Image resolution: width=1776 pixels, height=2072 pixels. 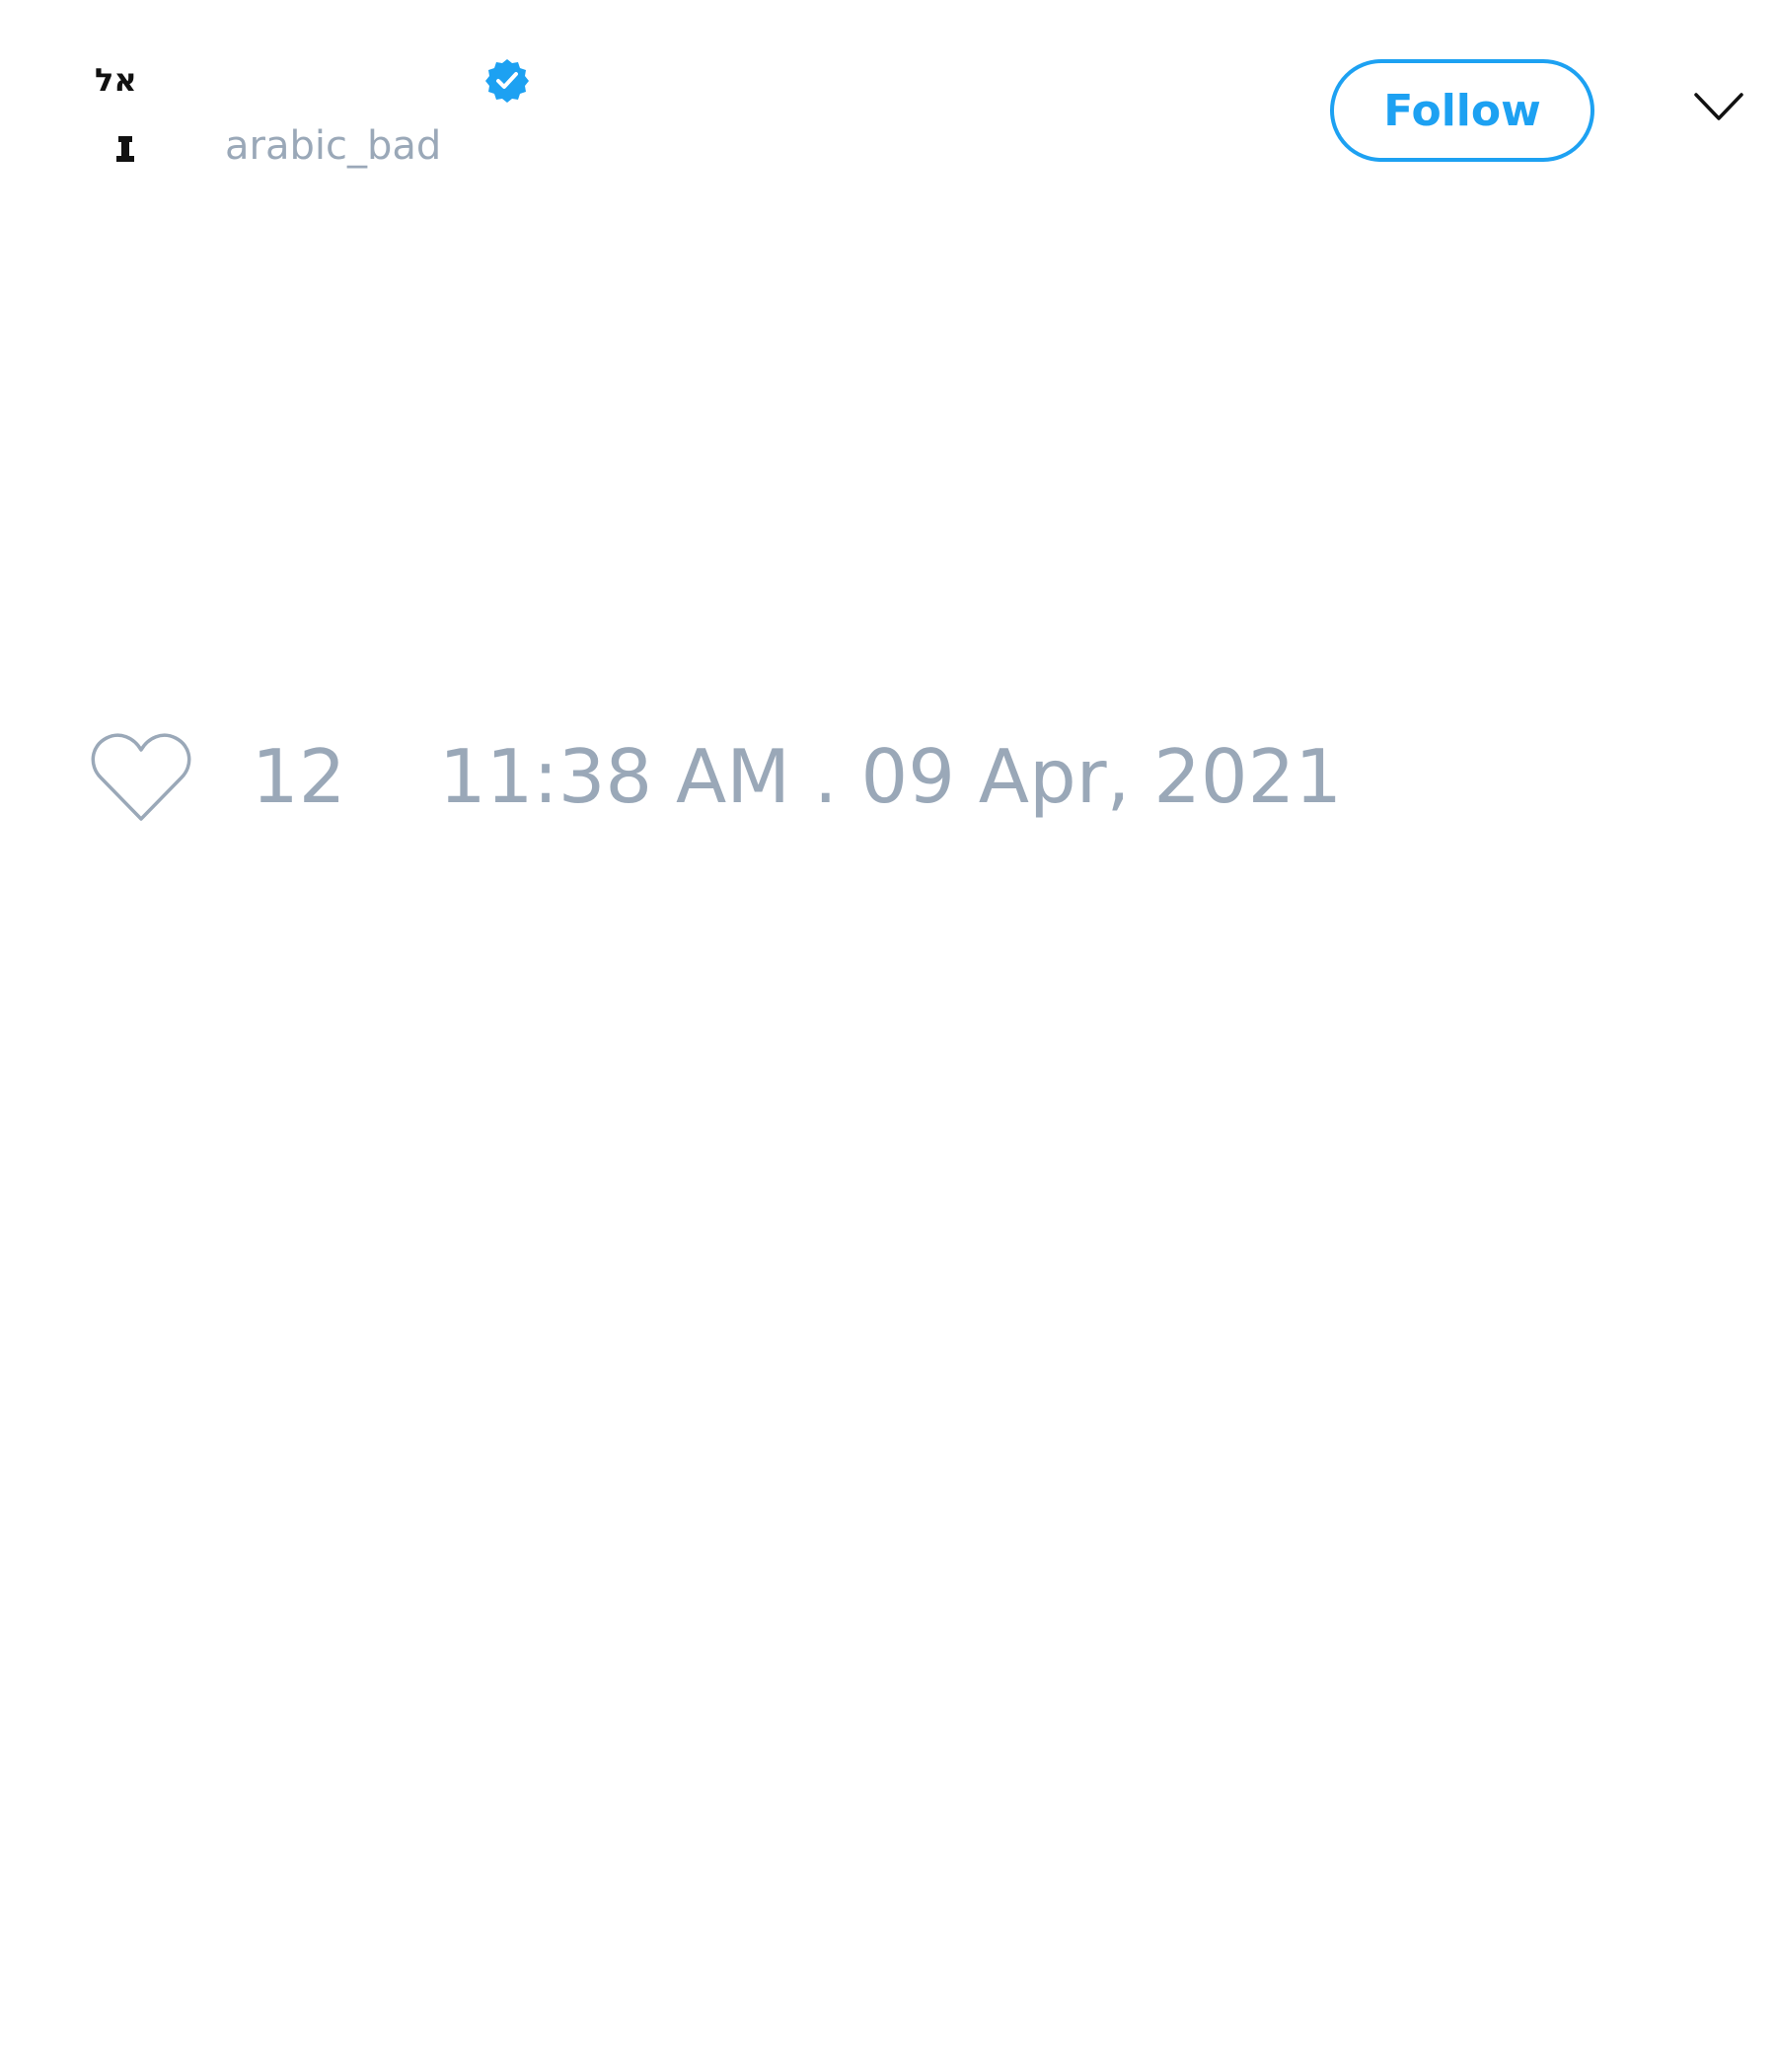 What do you see at coordinates (116, 80) in the screenshot?
I see `svg-text: אל` at bounding box center [116, 80].